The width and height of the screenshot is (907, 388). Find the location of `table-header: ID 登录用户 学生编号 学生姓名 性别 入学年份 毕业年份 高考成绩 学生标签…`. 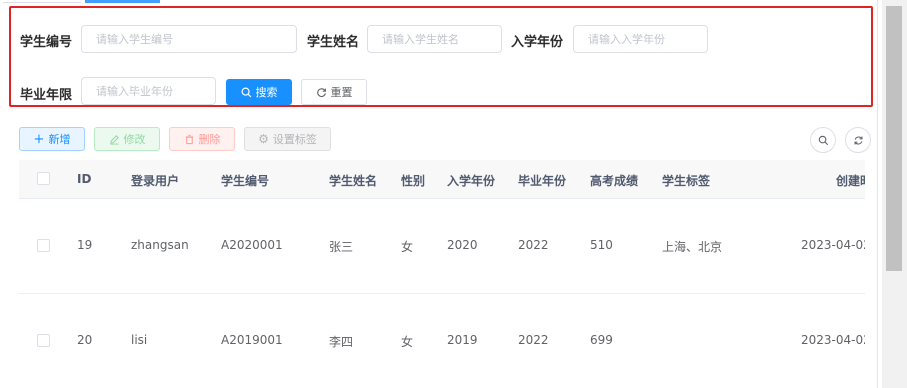

table-header: ID 登录用户 学生编号 学生姓名 性别 入学年份 毕业年份 高考成绩 学生标签… is located at coordinates (442, 179).